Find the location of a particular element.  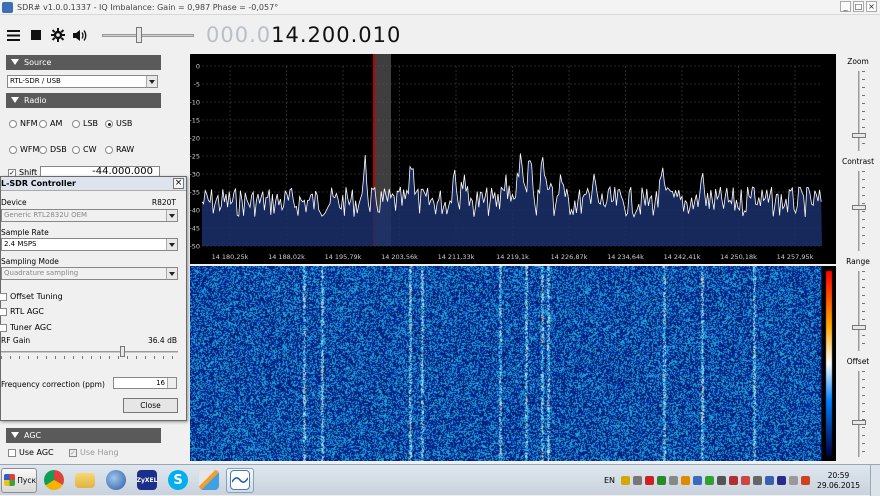

taskbar-app-sdr is located at coordinates (240, 480).